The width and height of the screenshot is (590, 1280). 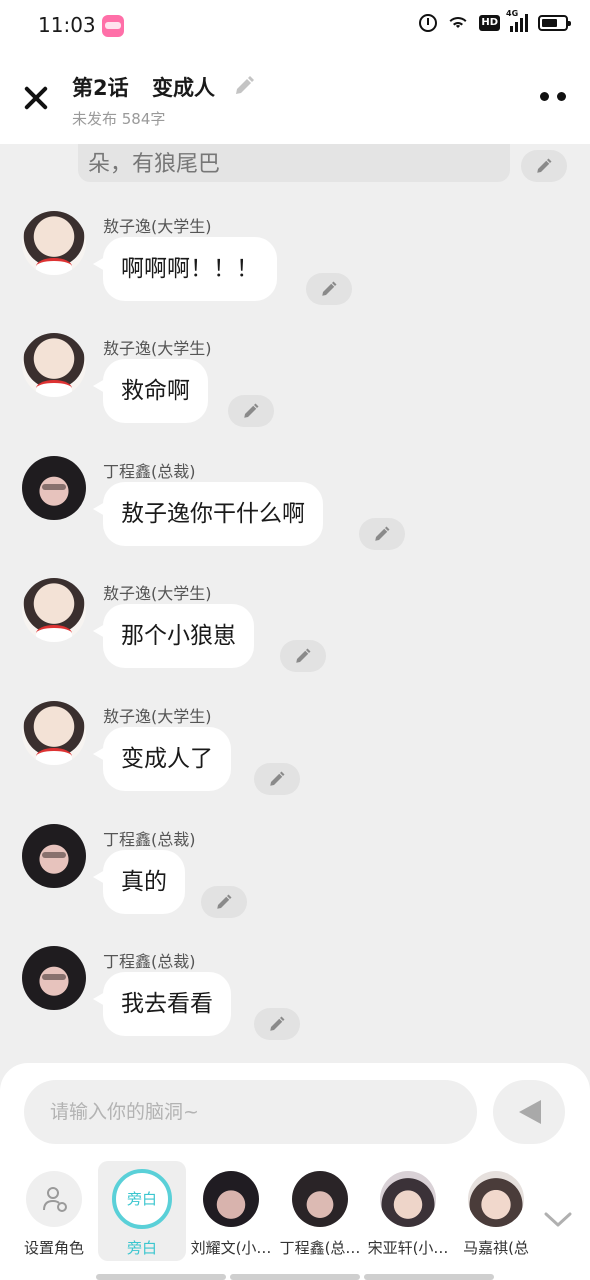 I want to click on set-role-button: 设置角色, so click(x=54, y=1211).